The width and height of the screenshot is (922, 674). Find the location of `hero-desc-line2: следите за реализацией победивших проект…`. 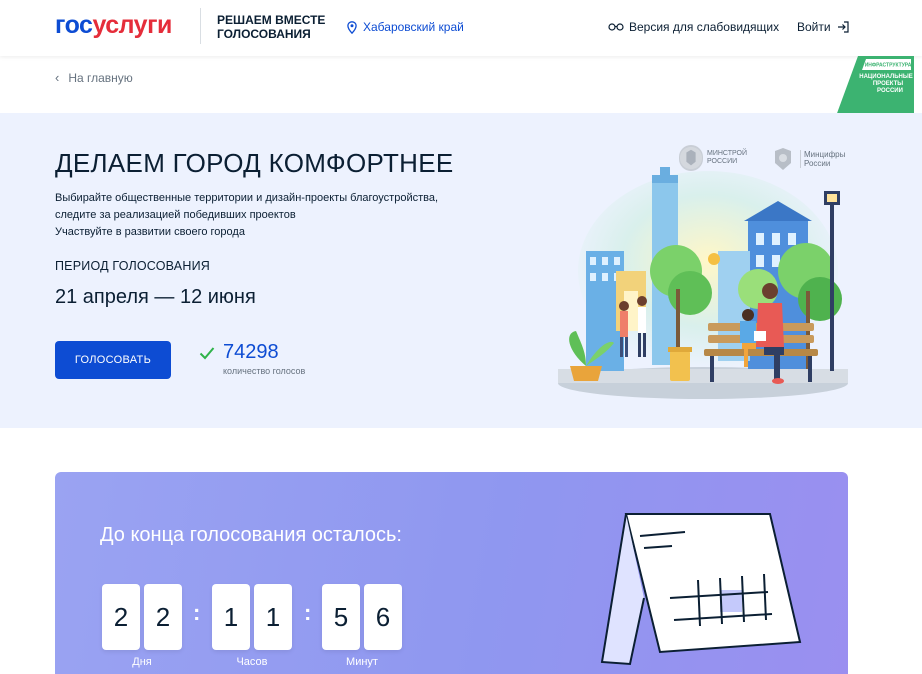

hero-desc-line2: следите за реализацией победивших проект… is located at coordinates (175, 215).